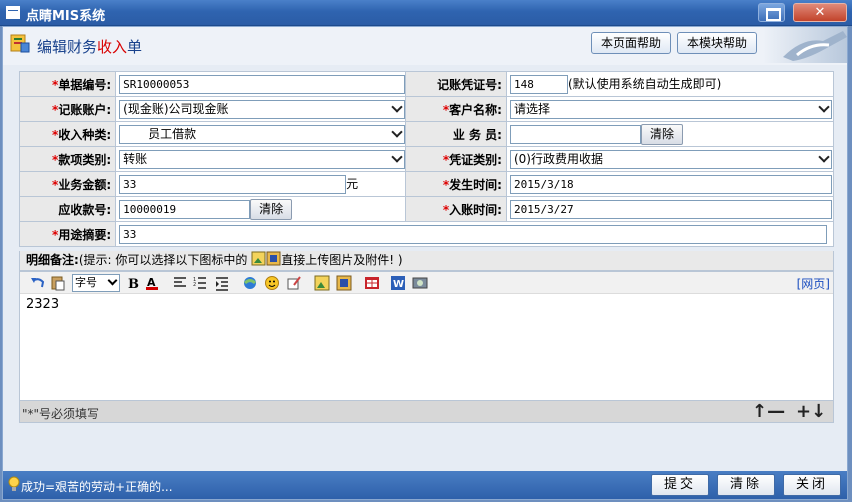  What do you see at coordinates (13, 12) in the screenshot?
I see `app-window-icon` at bounding box center [13, 12].